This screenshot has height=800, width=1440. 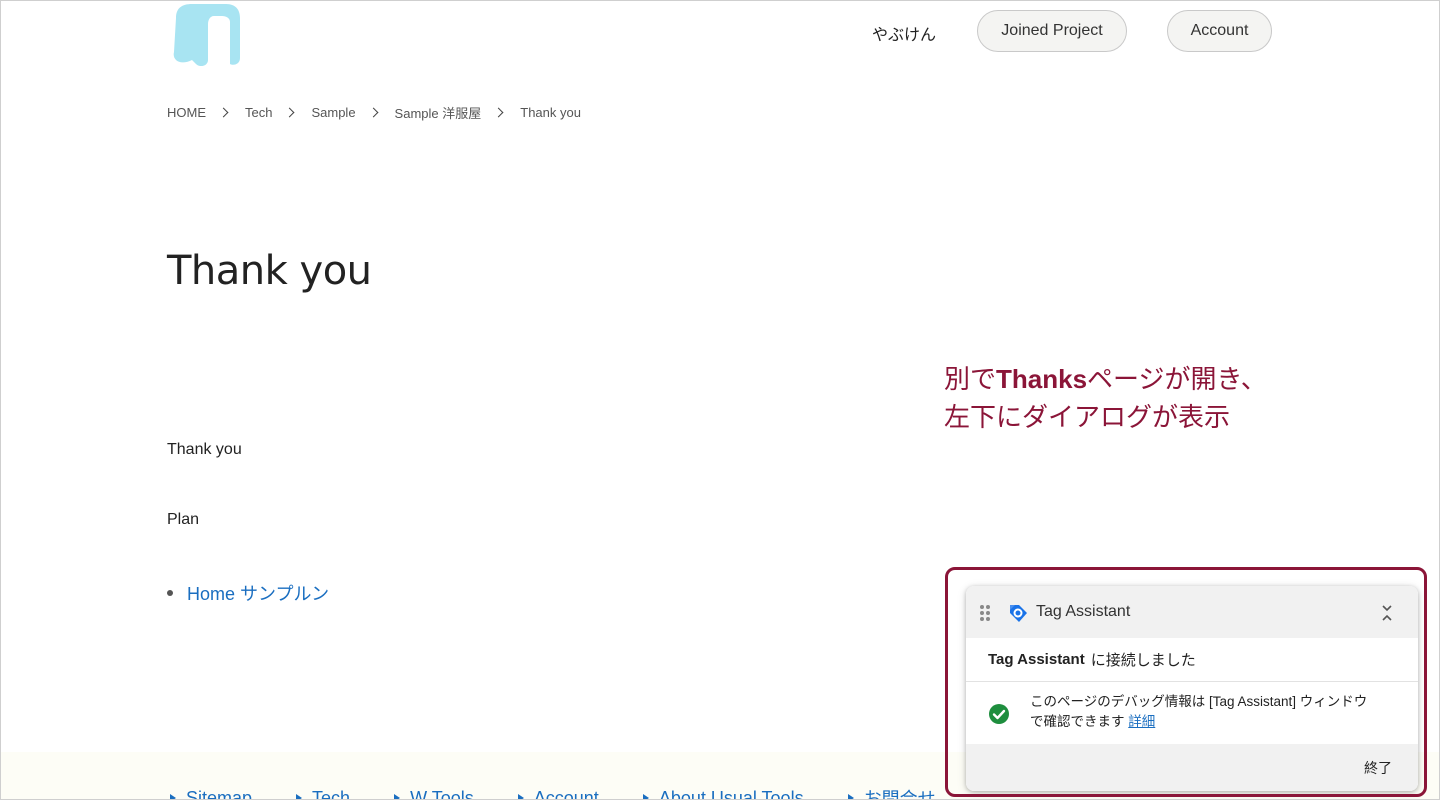 I want to click on annotation-note: 別でThanksページが開き、 左下にダイアログが表示, so click(x=1105, y=398).